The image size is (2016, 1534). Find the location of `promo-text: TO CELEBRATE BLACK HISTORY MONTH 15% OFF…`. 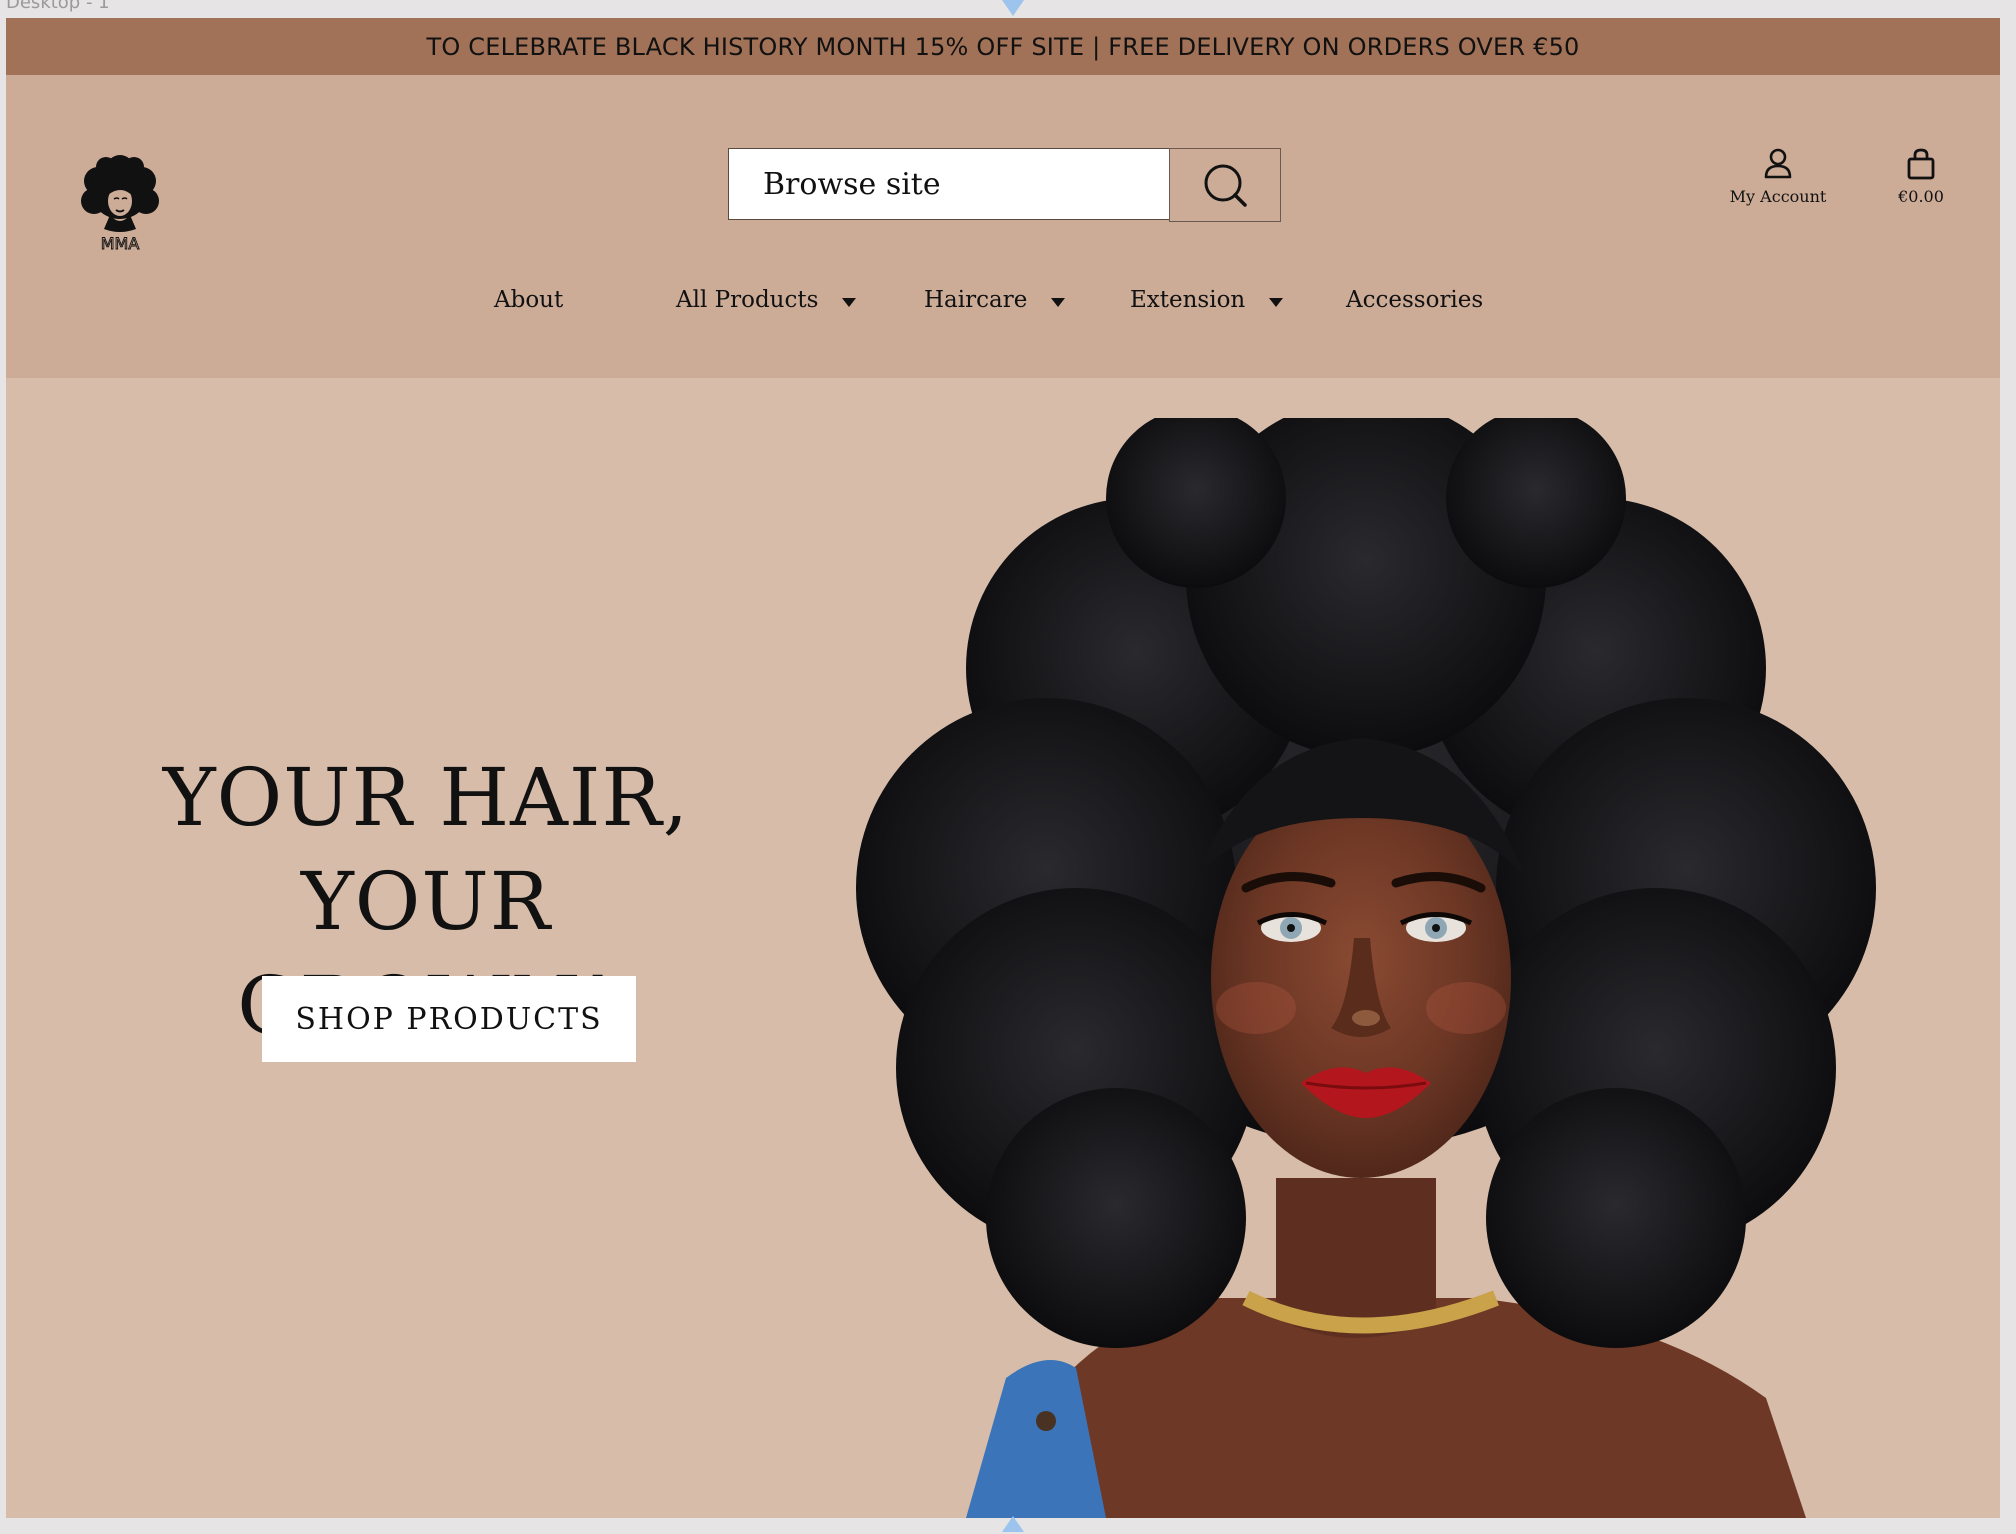

promo-text: TO CELEBRATE BLACK HISTORY MONTH 15% OFF… is located at coordinates (1003, 46).